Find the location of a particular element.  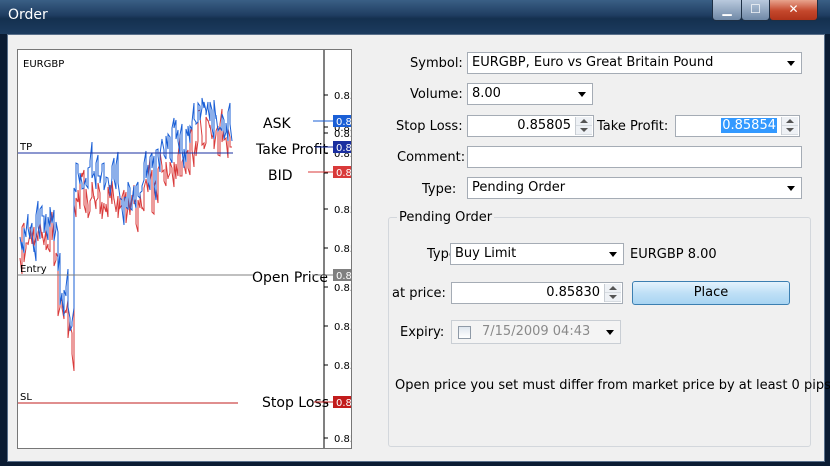

pending-order-title: Pending Order is located at coordinates (446, 217).